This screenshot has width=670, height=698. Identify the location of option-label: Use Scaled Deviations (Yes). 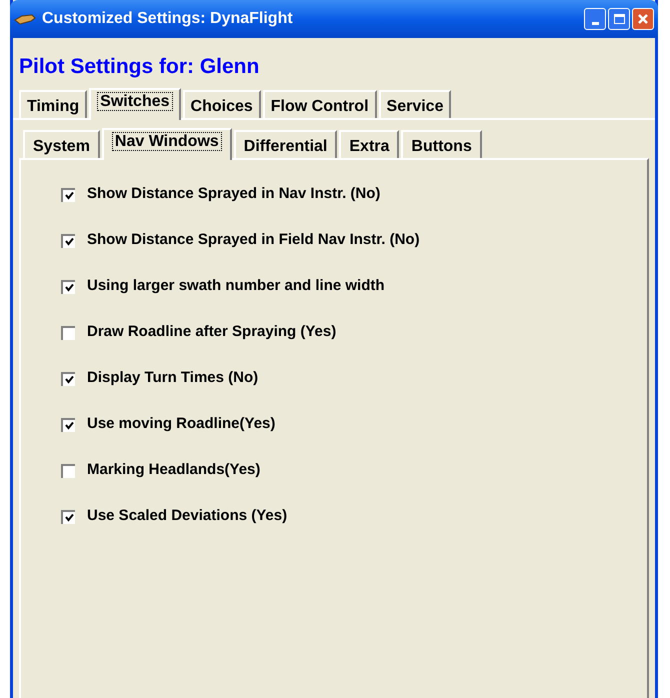
(187, 516).